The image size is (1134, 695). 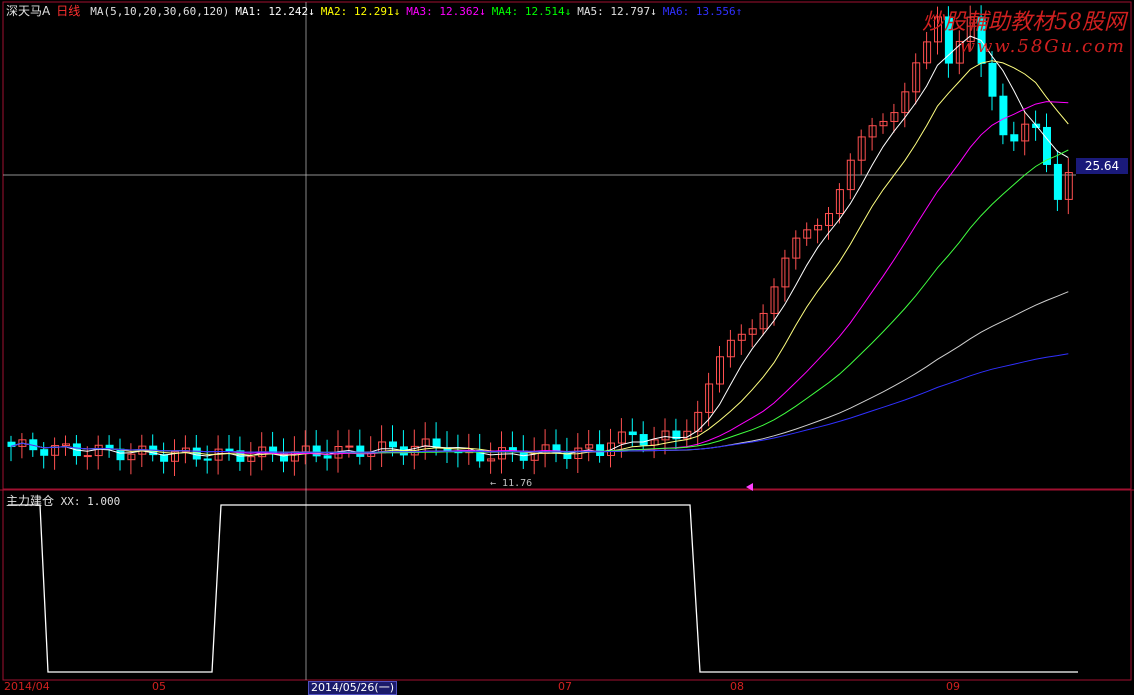 What do you see at coordinates (30, 501) in the screenshot?
I see `indicator-name: 主力建仓` at bounding box center [30, 501].